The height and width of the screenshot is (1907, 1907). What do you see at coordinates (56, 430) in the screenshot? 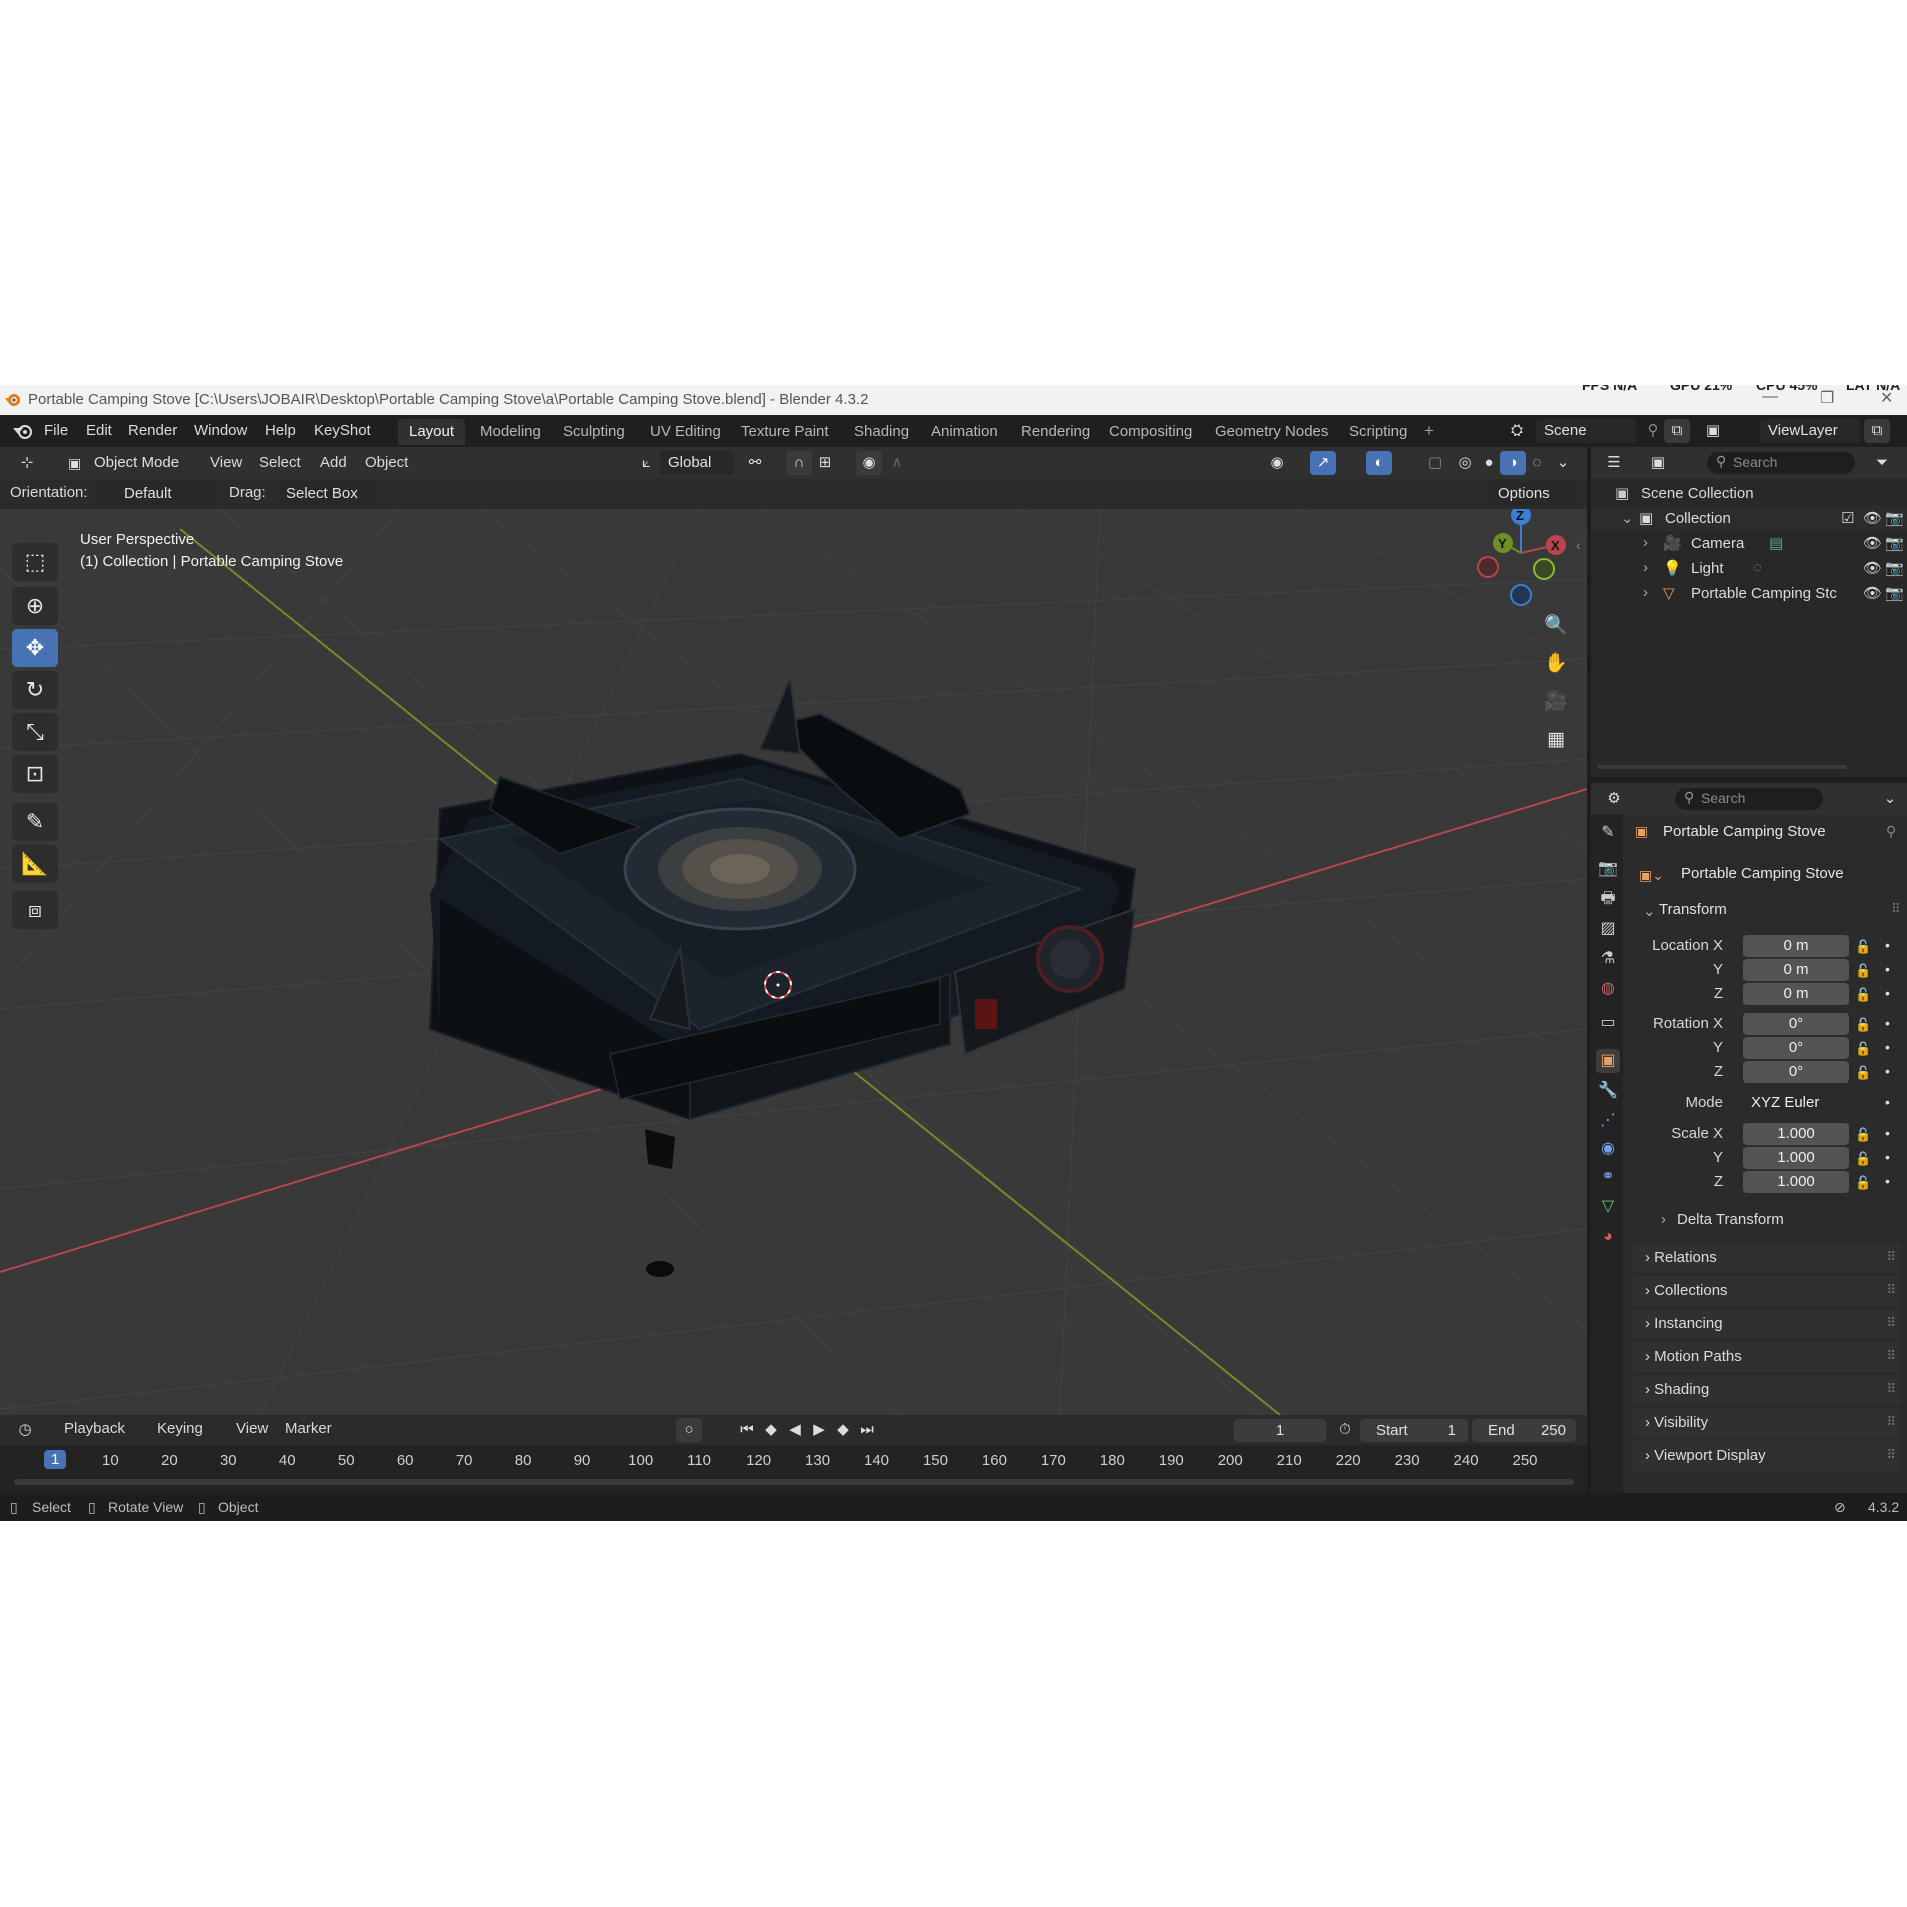
I see `menu-file: File` at bounding box center [56, 430].